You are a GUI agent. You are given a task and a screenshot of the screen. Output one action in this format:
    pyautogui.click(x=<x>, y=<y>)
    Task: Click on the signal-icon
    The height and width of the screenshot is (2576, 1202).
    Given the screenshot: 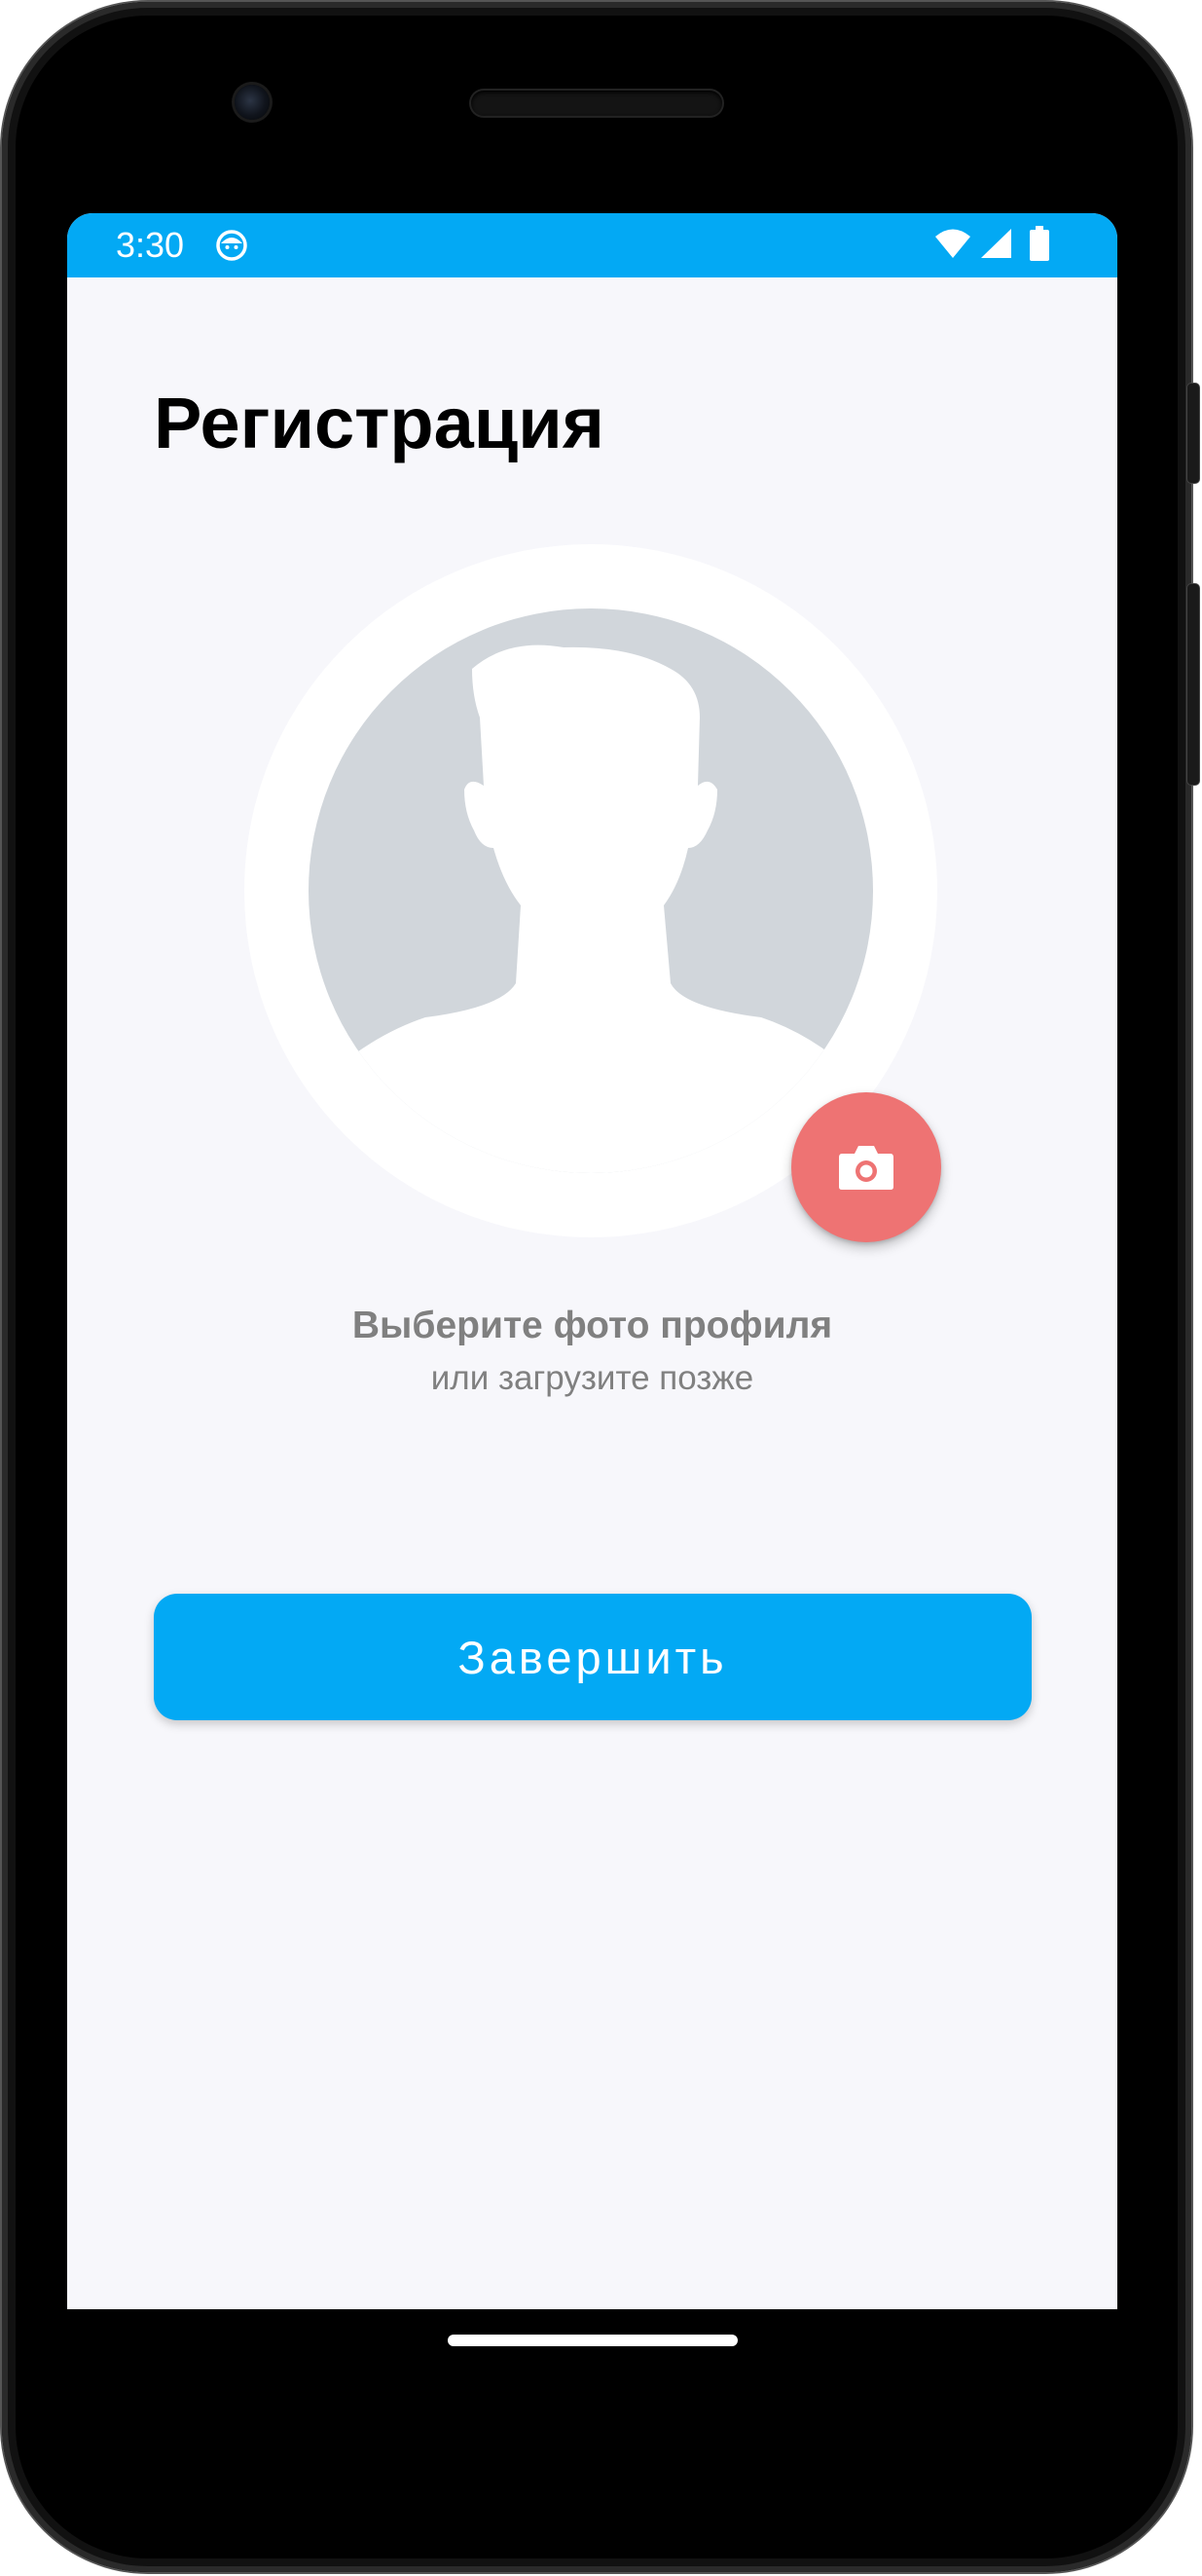 What is the action you would take?
    pyautogui.click(x=996, y=246)
    